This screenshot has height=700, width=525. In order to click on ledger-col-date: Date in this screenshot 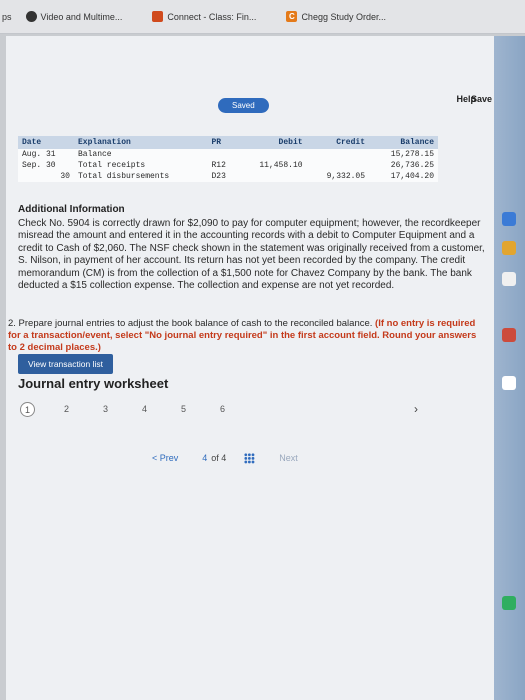, I will do `click(46, 142)`.